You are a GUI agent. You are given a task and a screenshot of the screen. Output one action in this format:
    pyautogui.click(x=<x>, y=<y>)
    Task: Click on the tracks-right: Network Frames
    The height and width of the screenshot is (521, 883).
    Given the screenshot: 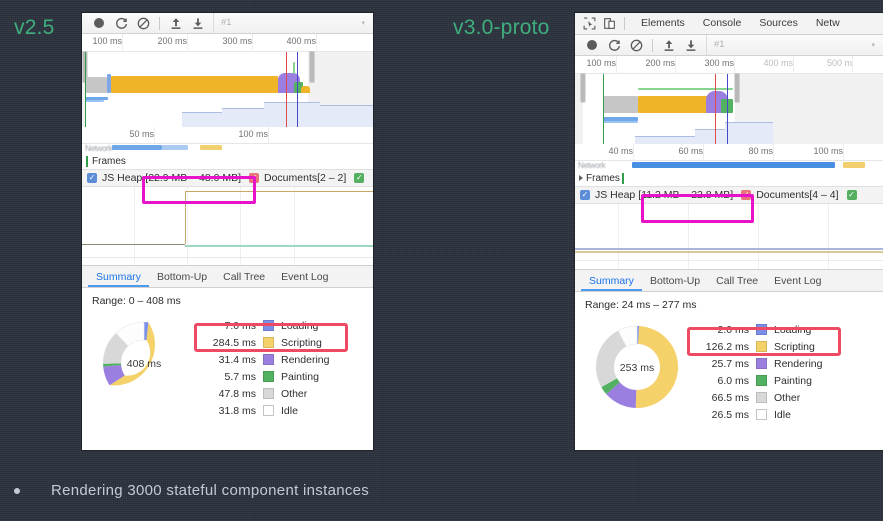 What is the action you would take?
    pyautogui.click(x=729, y=173)
    